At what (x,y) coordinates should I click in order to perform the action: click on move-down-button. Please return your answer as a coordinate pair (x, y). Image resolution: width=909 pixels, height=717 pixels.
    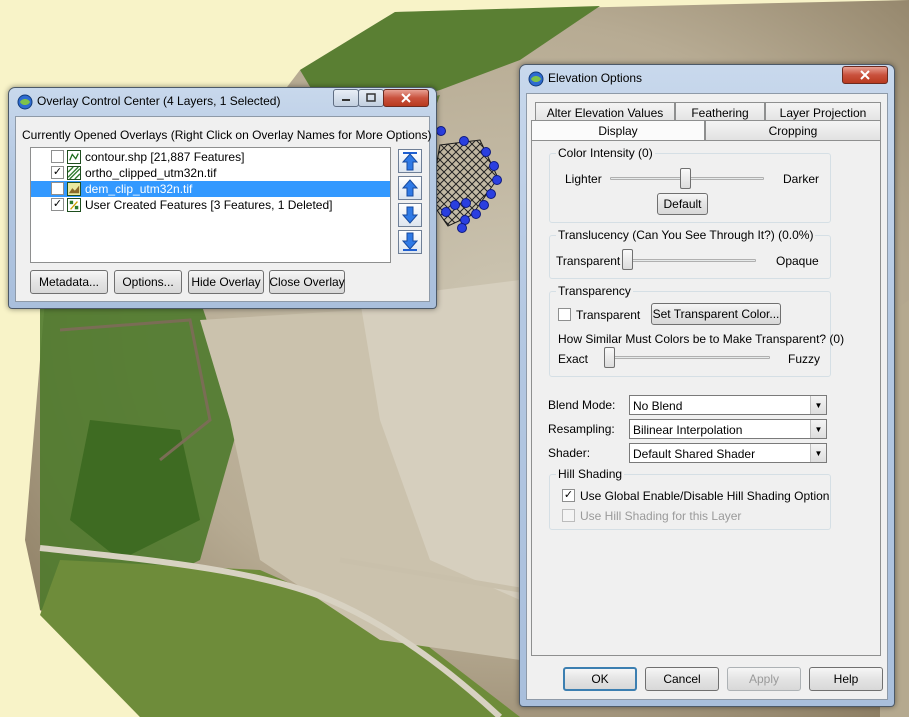
    Looking at the image, I should click on (410, 215).